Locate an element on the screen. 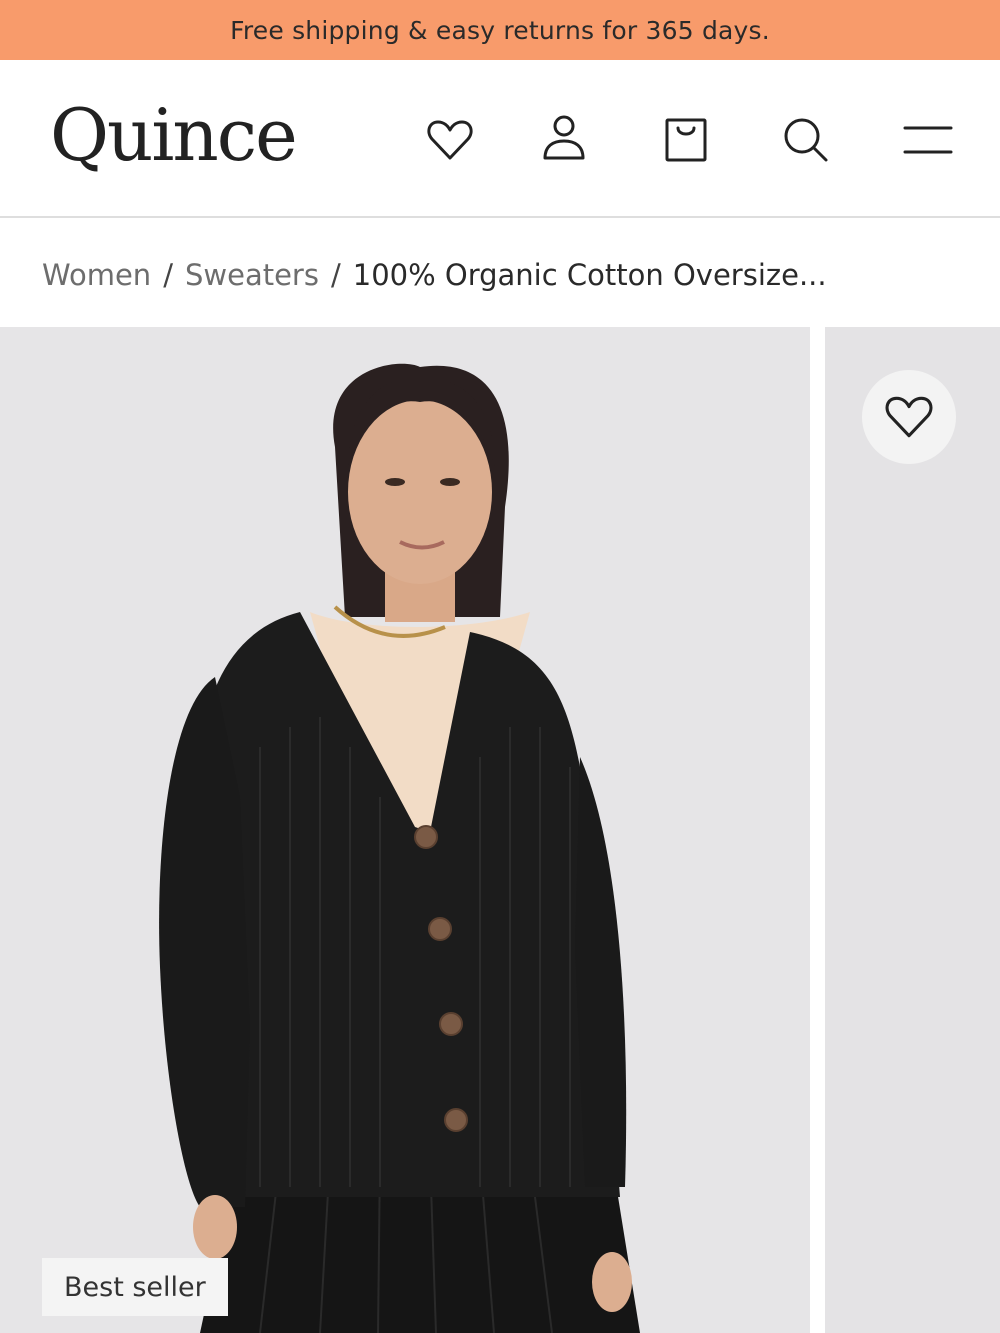 The image size is (1000, 1333). product-image-next is located at coordinates (912, 830).